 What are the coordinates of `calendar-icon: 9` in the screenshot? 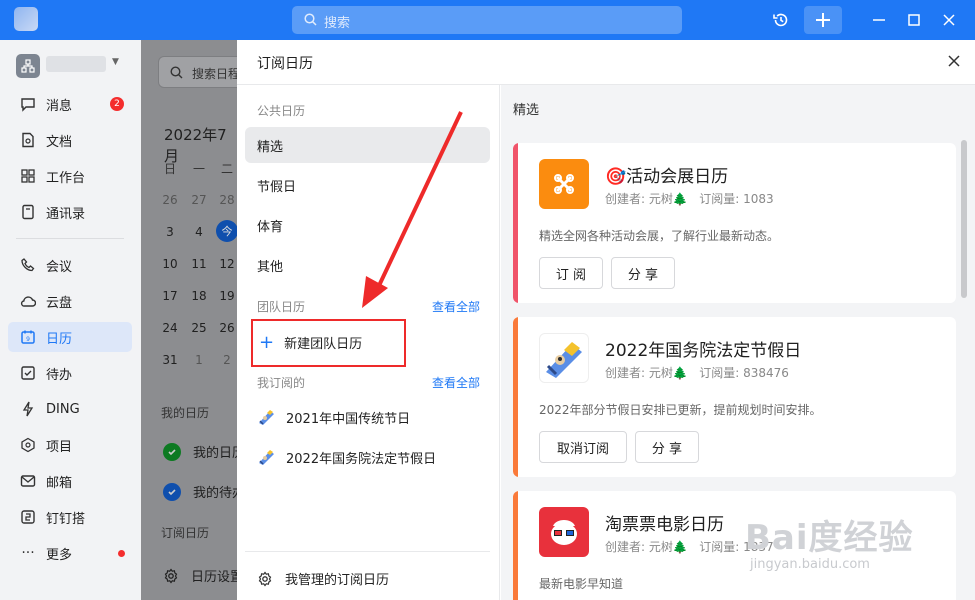 It's located at (28, 337).